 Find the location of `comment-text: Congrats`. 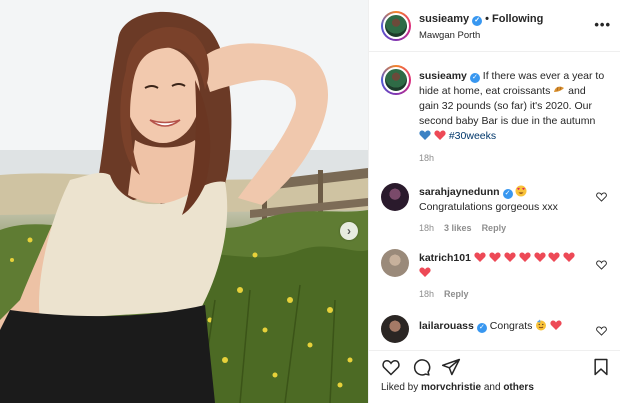

comment-text: Congrats is located at coordinates (511, 326).